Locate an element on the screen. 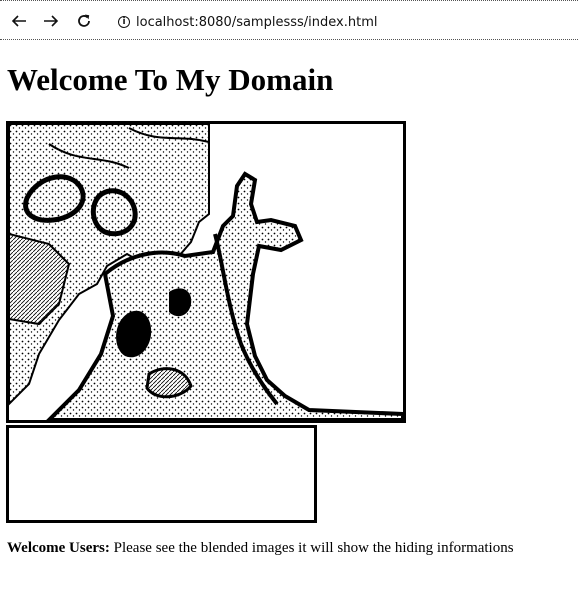  reload-icon is located at coordinates (84, 20).